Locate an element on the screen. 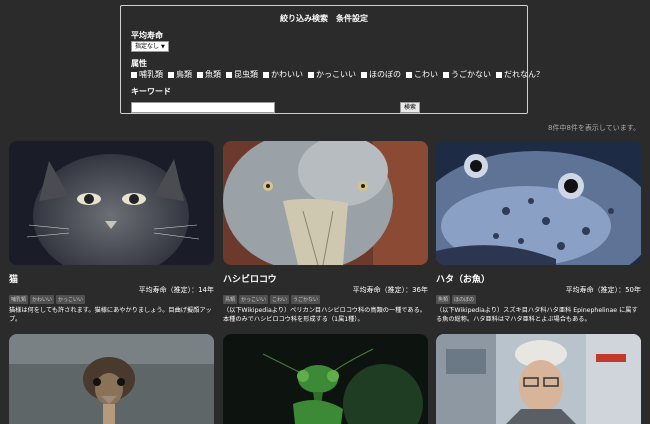 The width and height of the screenshot is (650, 424). checkbox-scary: こわい is located at coordinates (422, 74).